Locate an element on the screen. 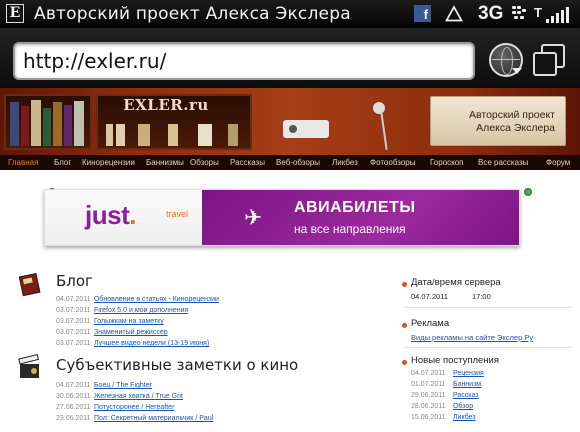  post-date: 23.06.2011 is located at coordinates (73, 418).